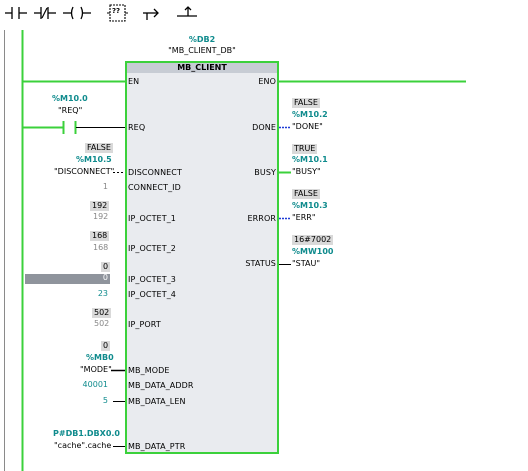 The width and height of the screenshot is (528, 471). Describe the element at coordinates (260, 263) in the screenshot. I see `pin-status: STATUS` at that location.